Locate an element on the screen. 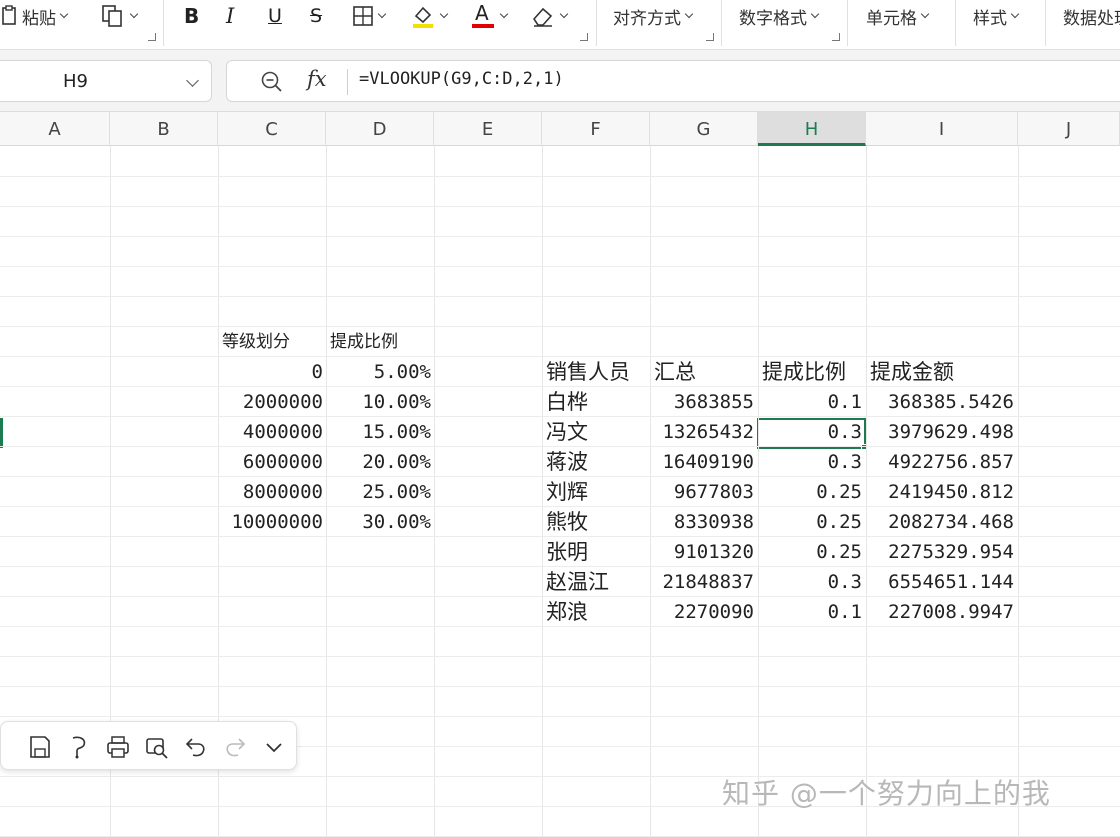 This screenshot has height=837, width=1120. underline-button: U is located at coordinates (275, 16).